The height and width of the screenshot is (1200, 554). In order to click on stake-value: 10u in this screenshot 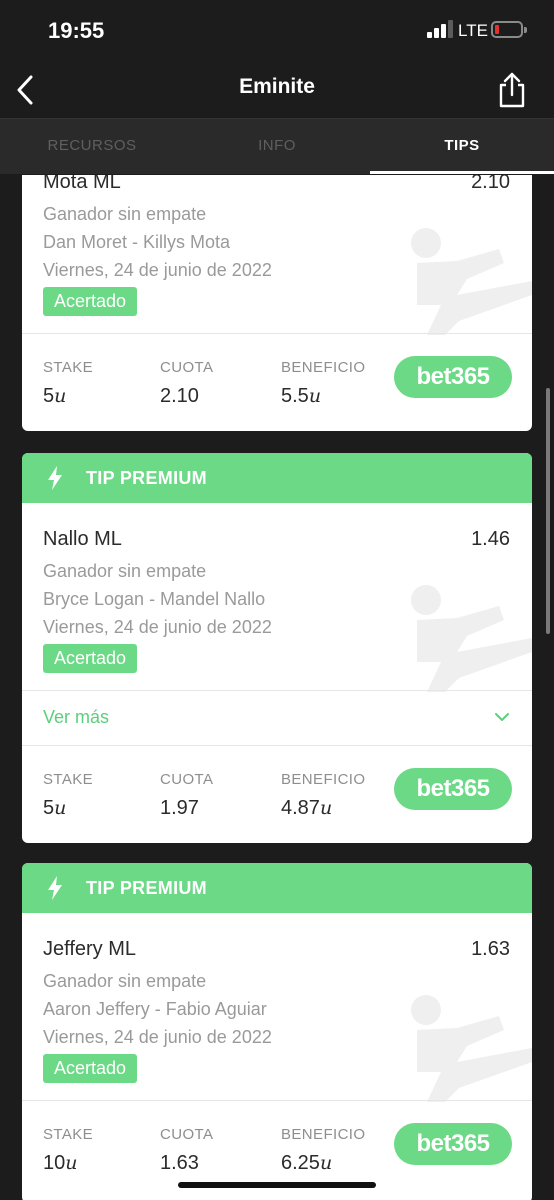, I will do `click(60, 1163)`.